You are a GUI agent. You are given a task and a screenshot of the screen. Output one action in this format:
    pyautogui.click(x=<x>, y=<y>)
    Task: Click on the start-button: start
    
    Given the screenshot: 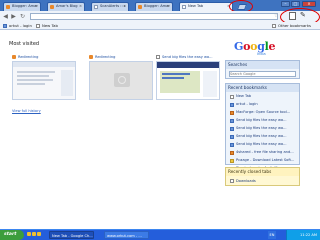 What is the action you would take?
    pyautogui.click(x=12, y=235)
    